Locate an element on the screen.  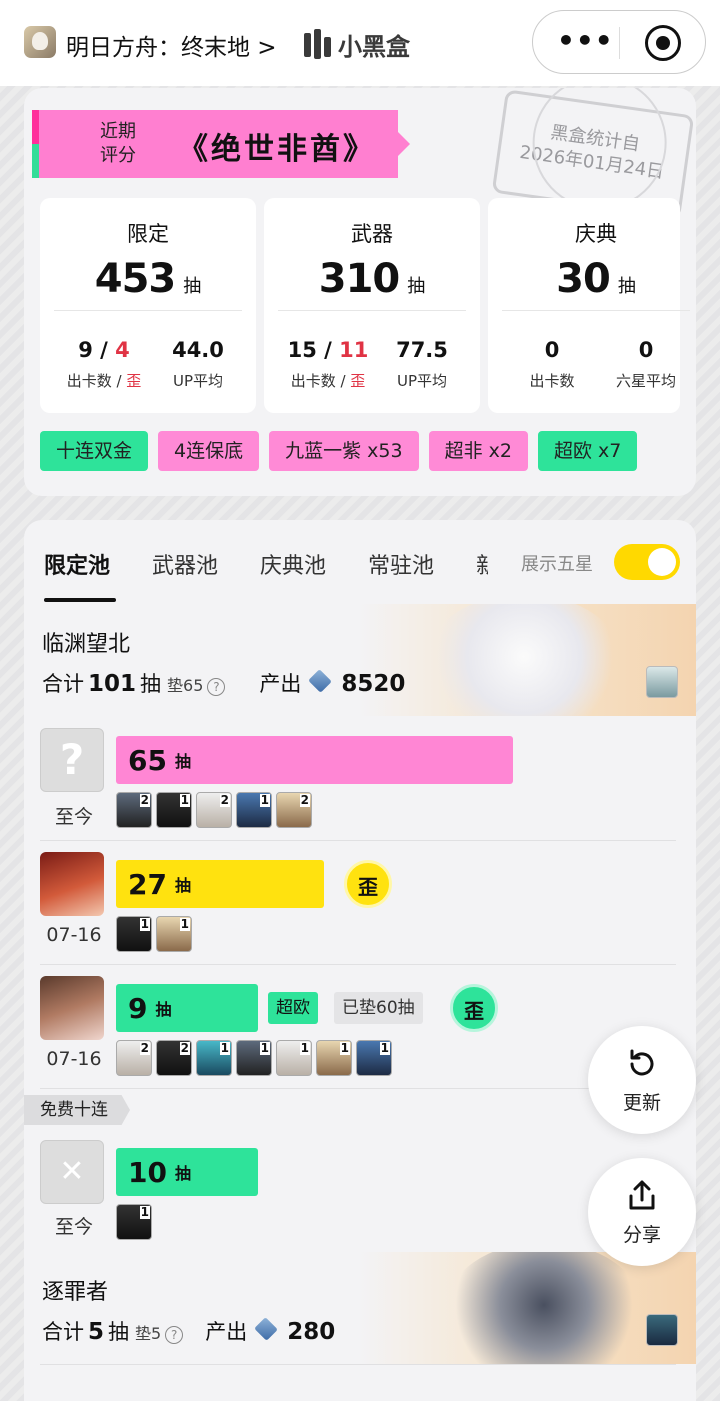
unknown-character-avatar: ? is located at coordinates (72, 760).